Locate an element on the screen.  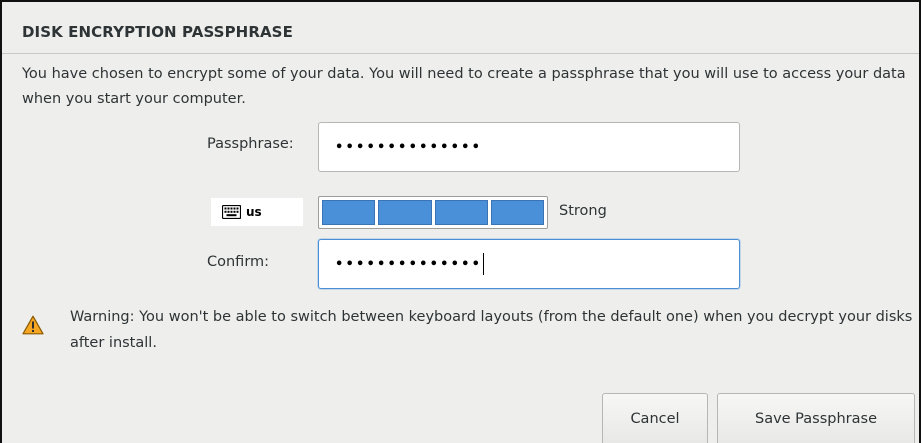
dialog-title: DISK ENCRYPTION PASSPHRASE is located at coordinates (157, 32).